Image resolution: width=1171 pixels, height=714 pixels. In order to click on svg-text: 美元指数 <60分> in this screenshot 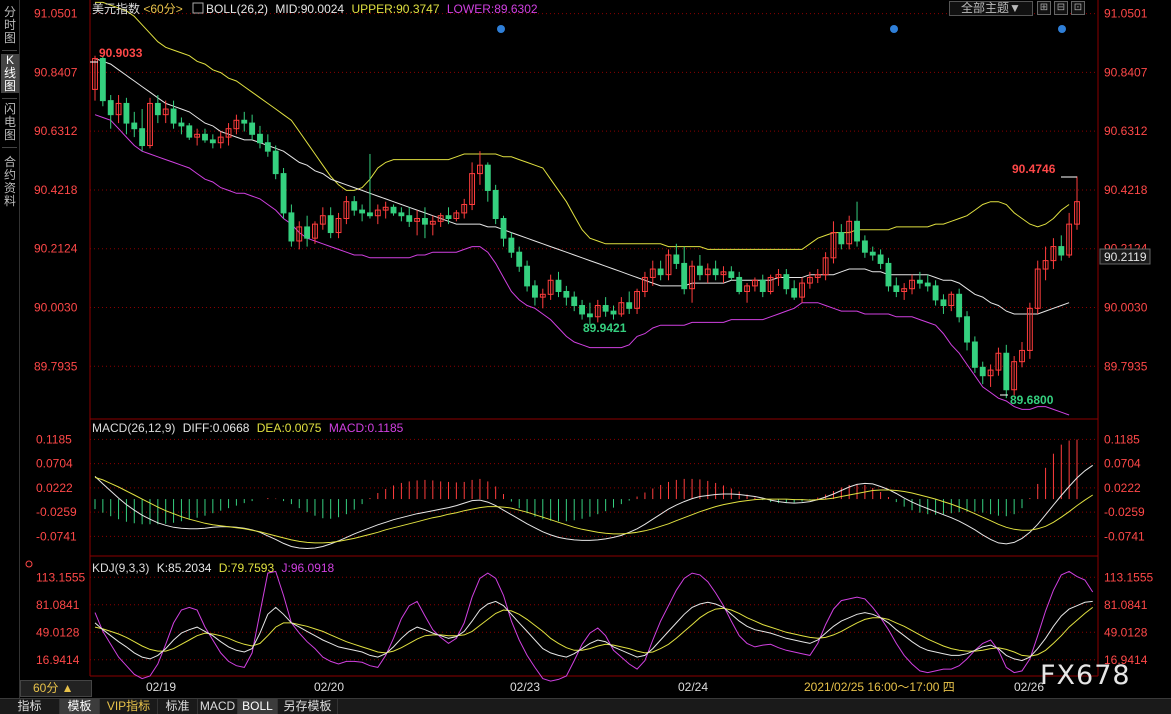, I will do `click(137, 8)`.